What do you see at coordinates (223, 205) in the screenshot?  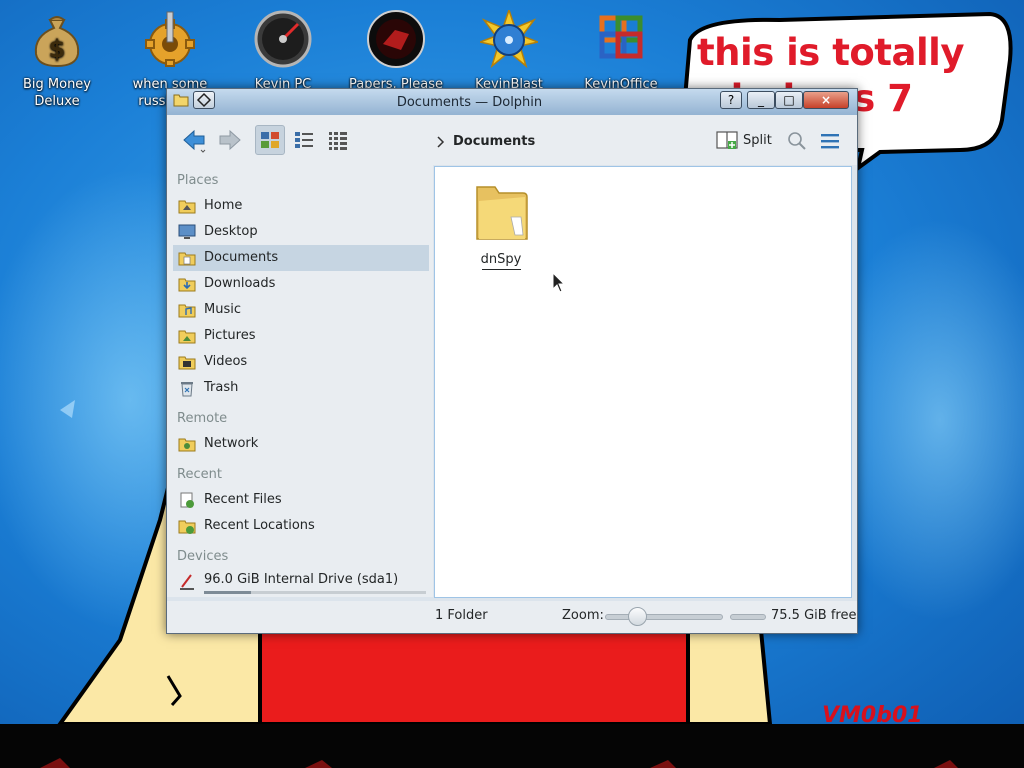 I see `place-label: Home` at bounding box center [223, 205].